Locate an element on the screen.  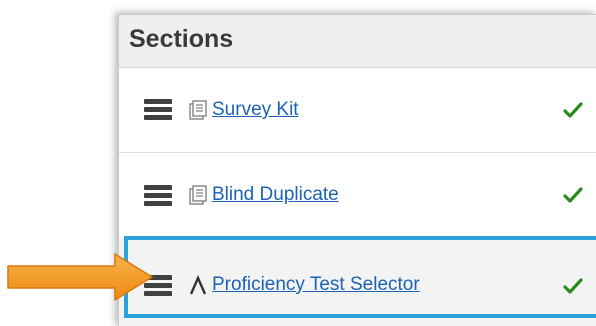
section-link-blind-duplicate: Blind Duplicate is located at coordinates (275, 195).